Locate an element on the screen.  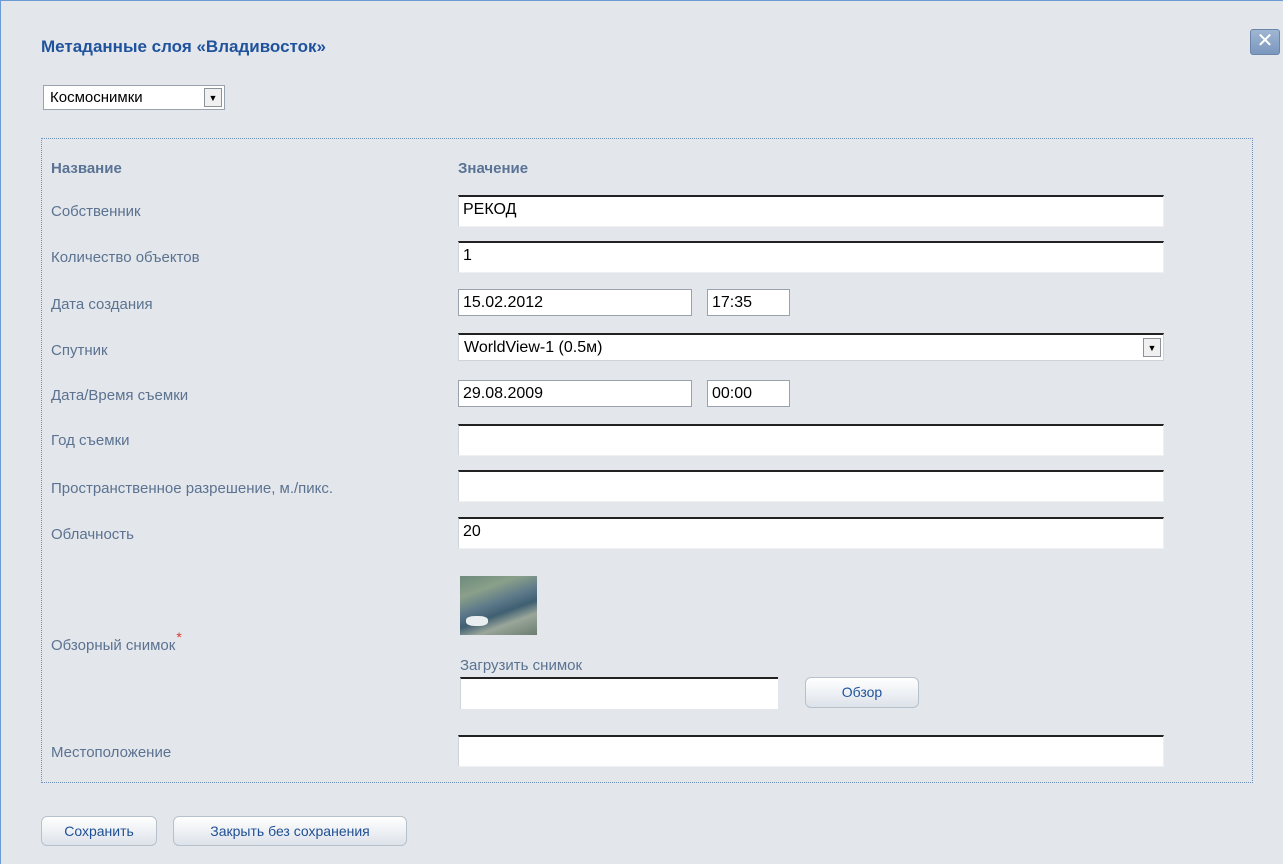
created-date-field: 15.02.2012 is located at coordinates (575, 302).